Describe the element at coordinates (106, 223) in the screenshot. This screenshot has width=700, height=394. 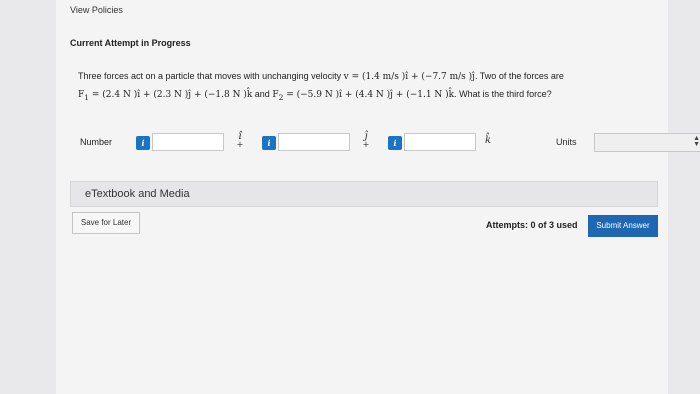
I see `save-for-later-button: Save for Later` at that location.